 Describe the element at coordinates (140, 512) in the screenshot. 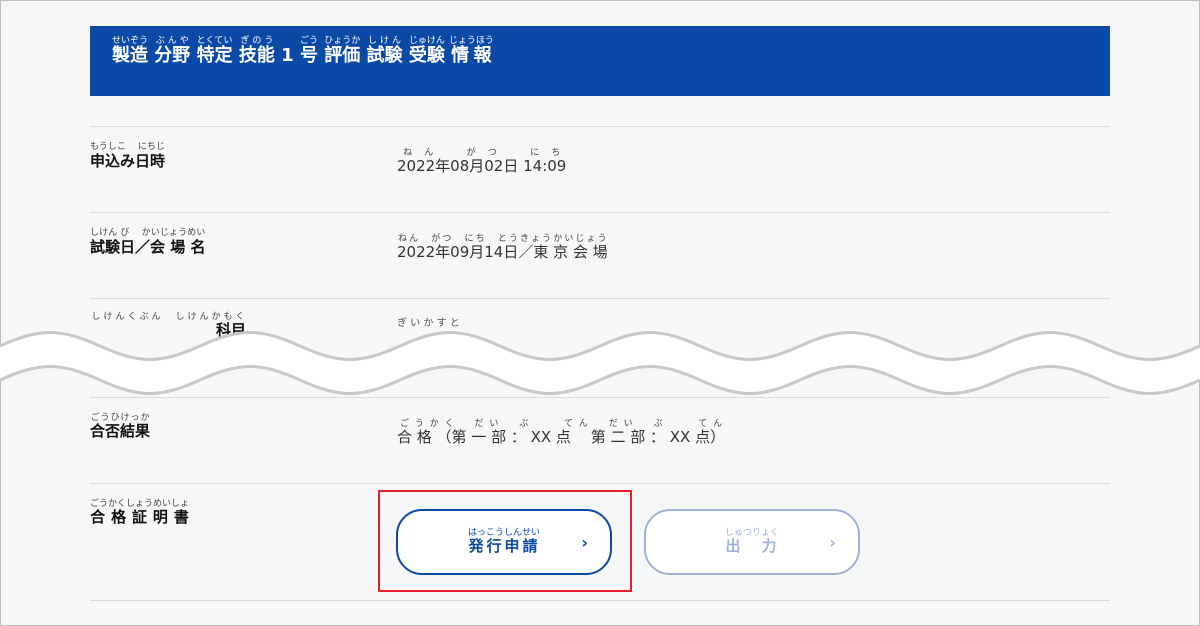

I see `certificate-label: 合 格 証 明 書ごうかくしょうめいしょ` at that location.